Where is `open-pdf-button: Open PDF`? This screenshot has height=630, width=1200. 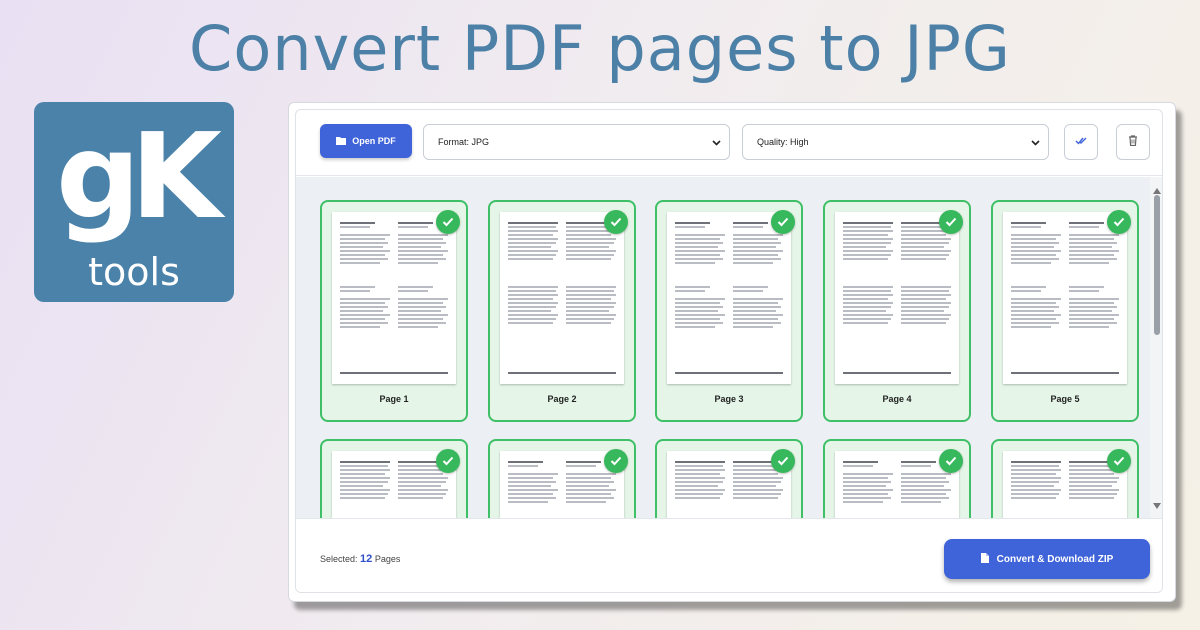 open-pdf-button: Open PDF is located at coordinates (366, 141).